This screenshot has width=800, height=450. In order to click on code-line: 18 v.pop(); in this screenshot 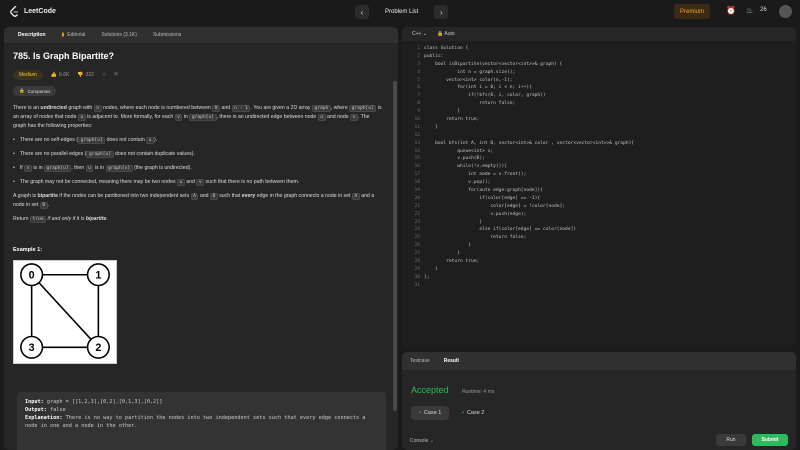, I will do `click(599, 183)`.